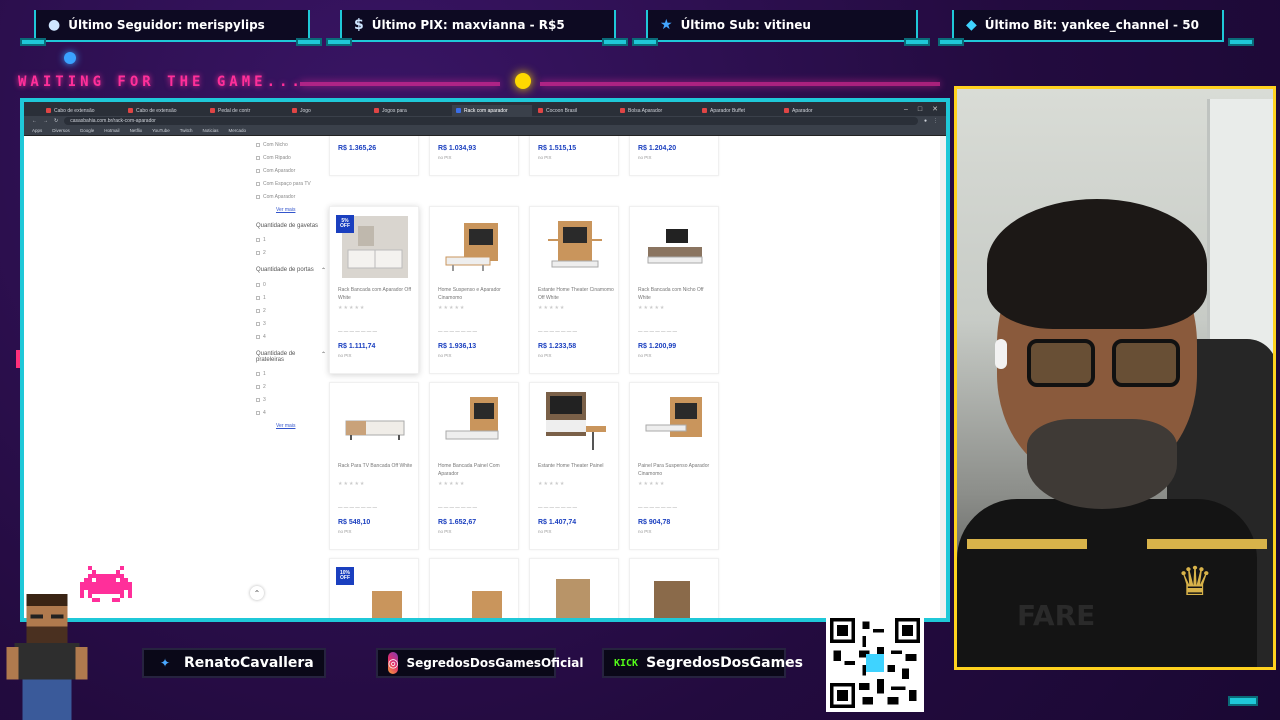  I want to click on product-name: Rack Para TV Bancada Off White, so click(376, 467).